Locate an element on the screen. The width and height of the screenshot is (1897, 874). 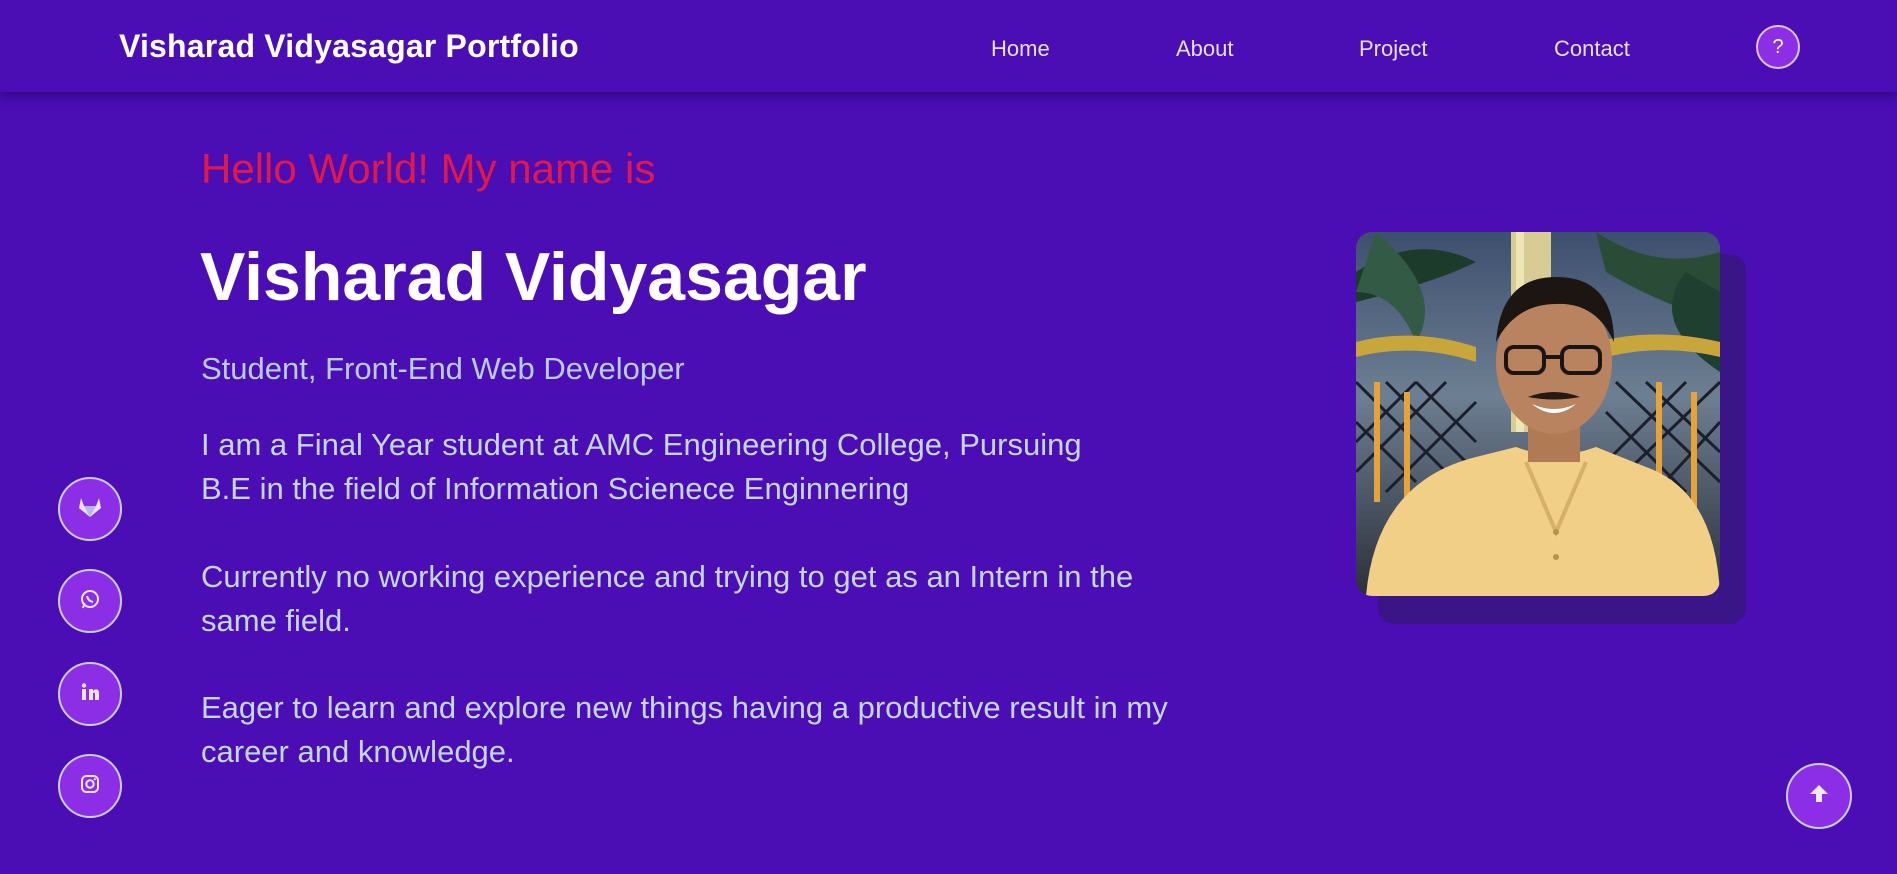
instagram-icon is located at coordinates (90, 786).